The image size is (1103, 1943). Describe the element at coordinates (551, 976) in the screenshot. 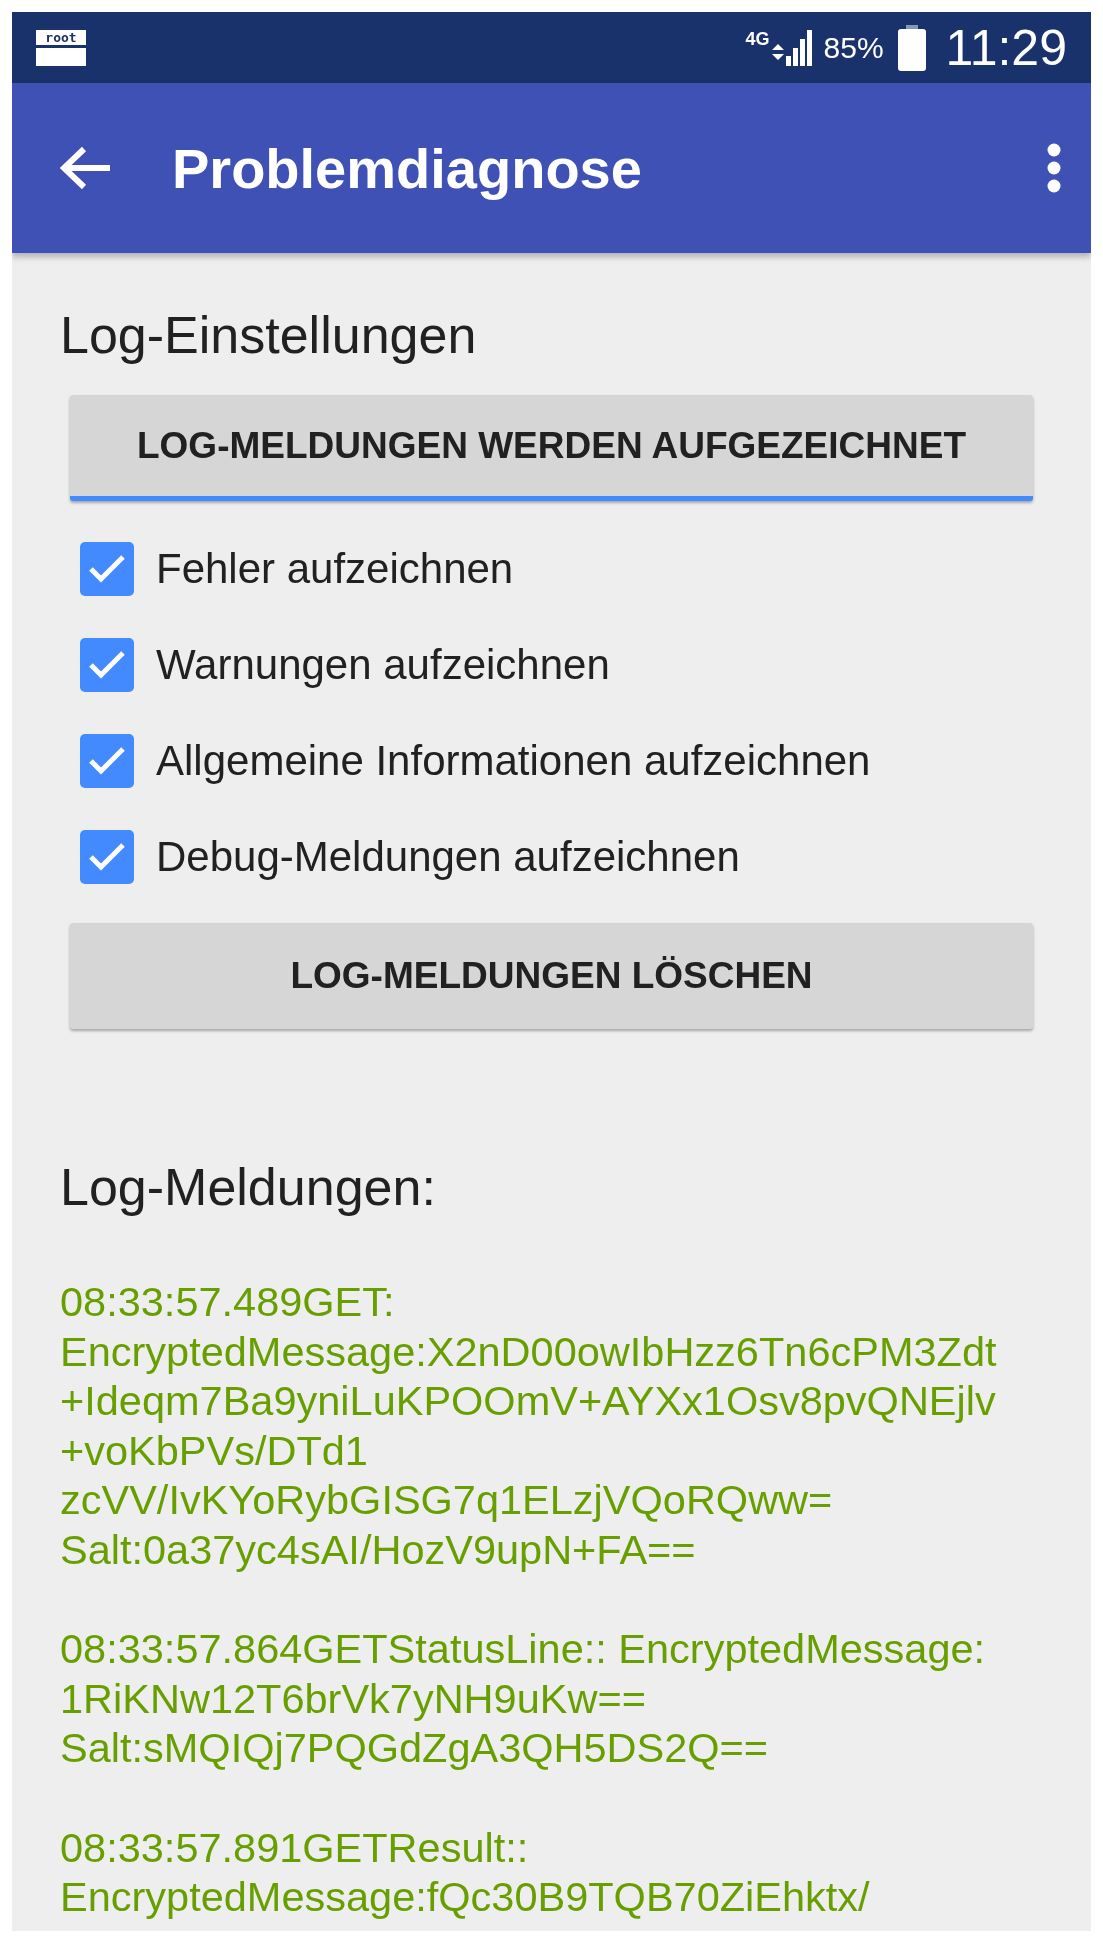

I see `clear-log-button: LOG-MELDUNGEN LÖSCHEN` at that location.